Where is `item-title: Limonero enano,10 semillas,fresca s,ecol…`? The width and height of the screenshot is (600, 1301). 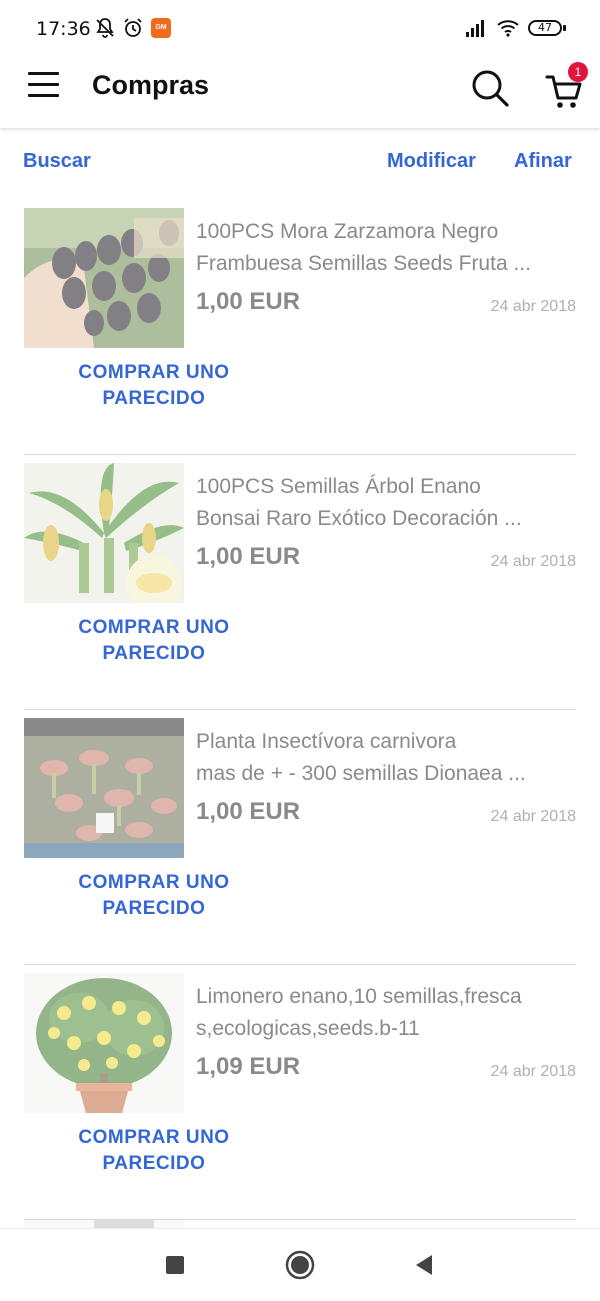
item-title: Limonero enano,10 semillas,fresca s,ecol… is located at coordinates (386, 1013).